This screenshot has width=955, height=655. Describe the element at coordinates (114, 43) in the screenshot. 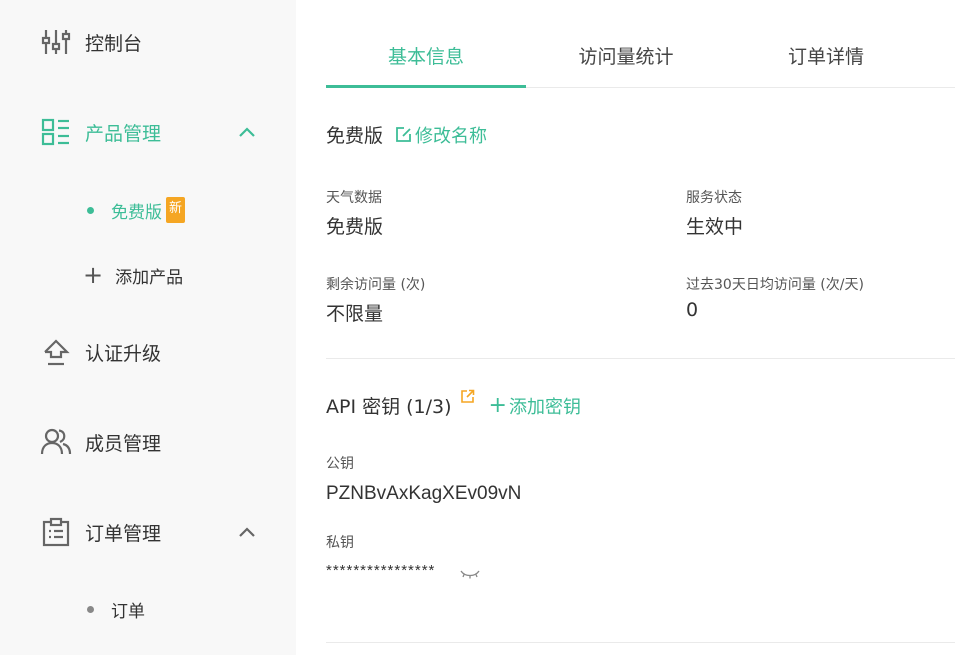

I see `sidebar-item-label: 控制台` at that location.